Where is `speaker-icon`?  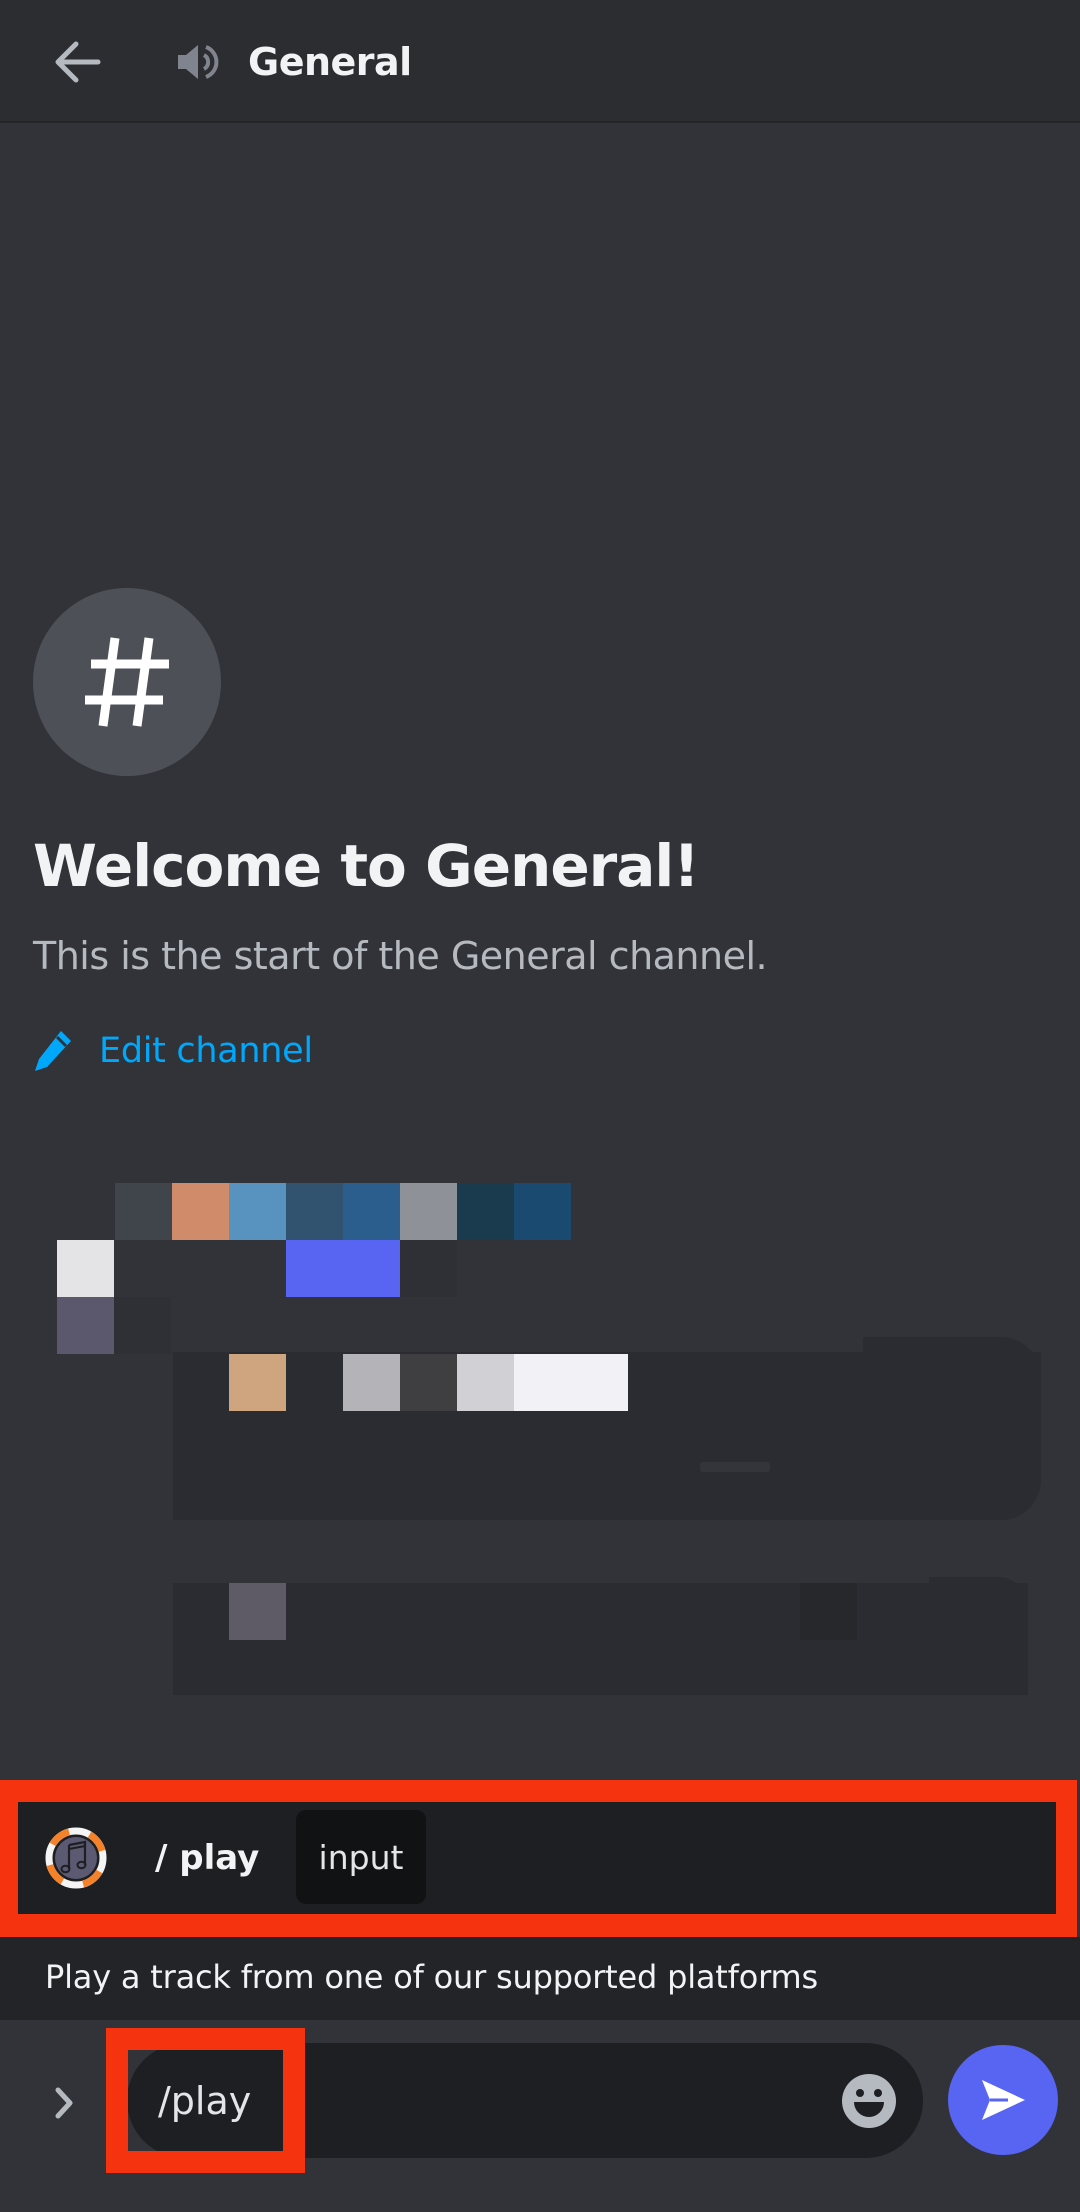 speaker-icon is located at coordinates (199, 62).